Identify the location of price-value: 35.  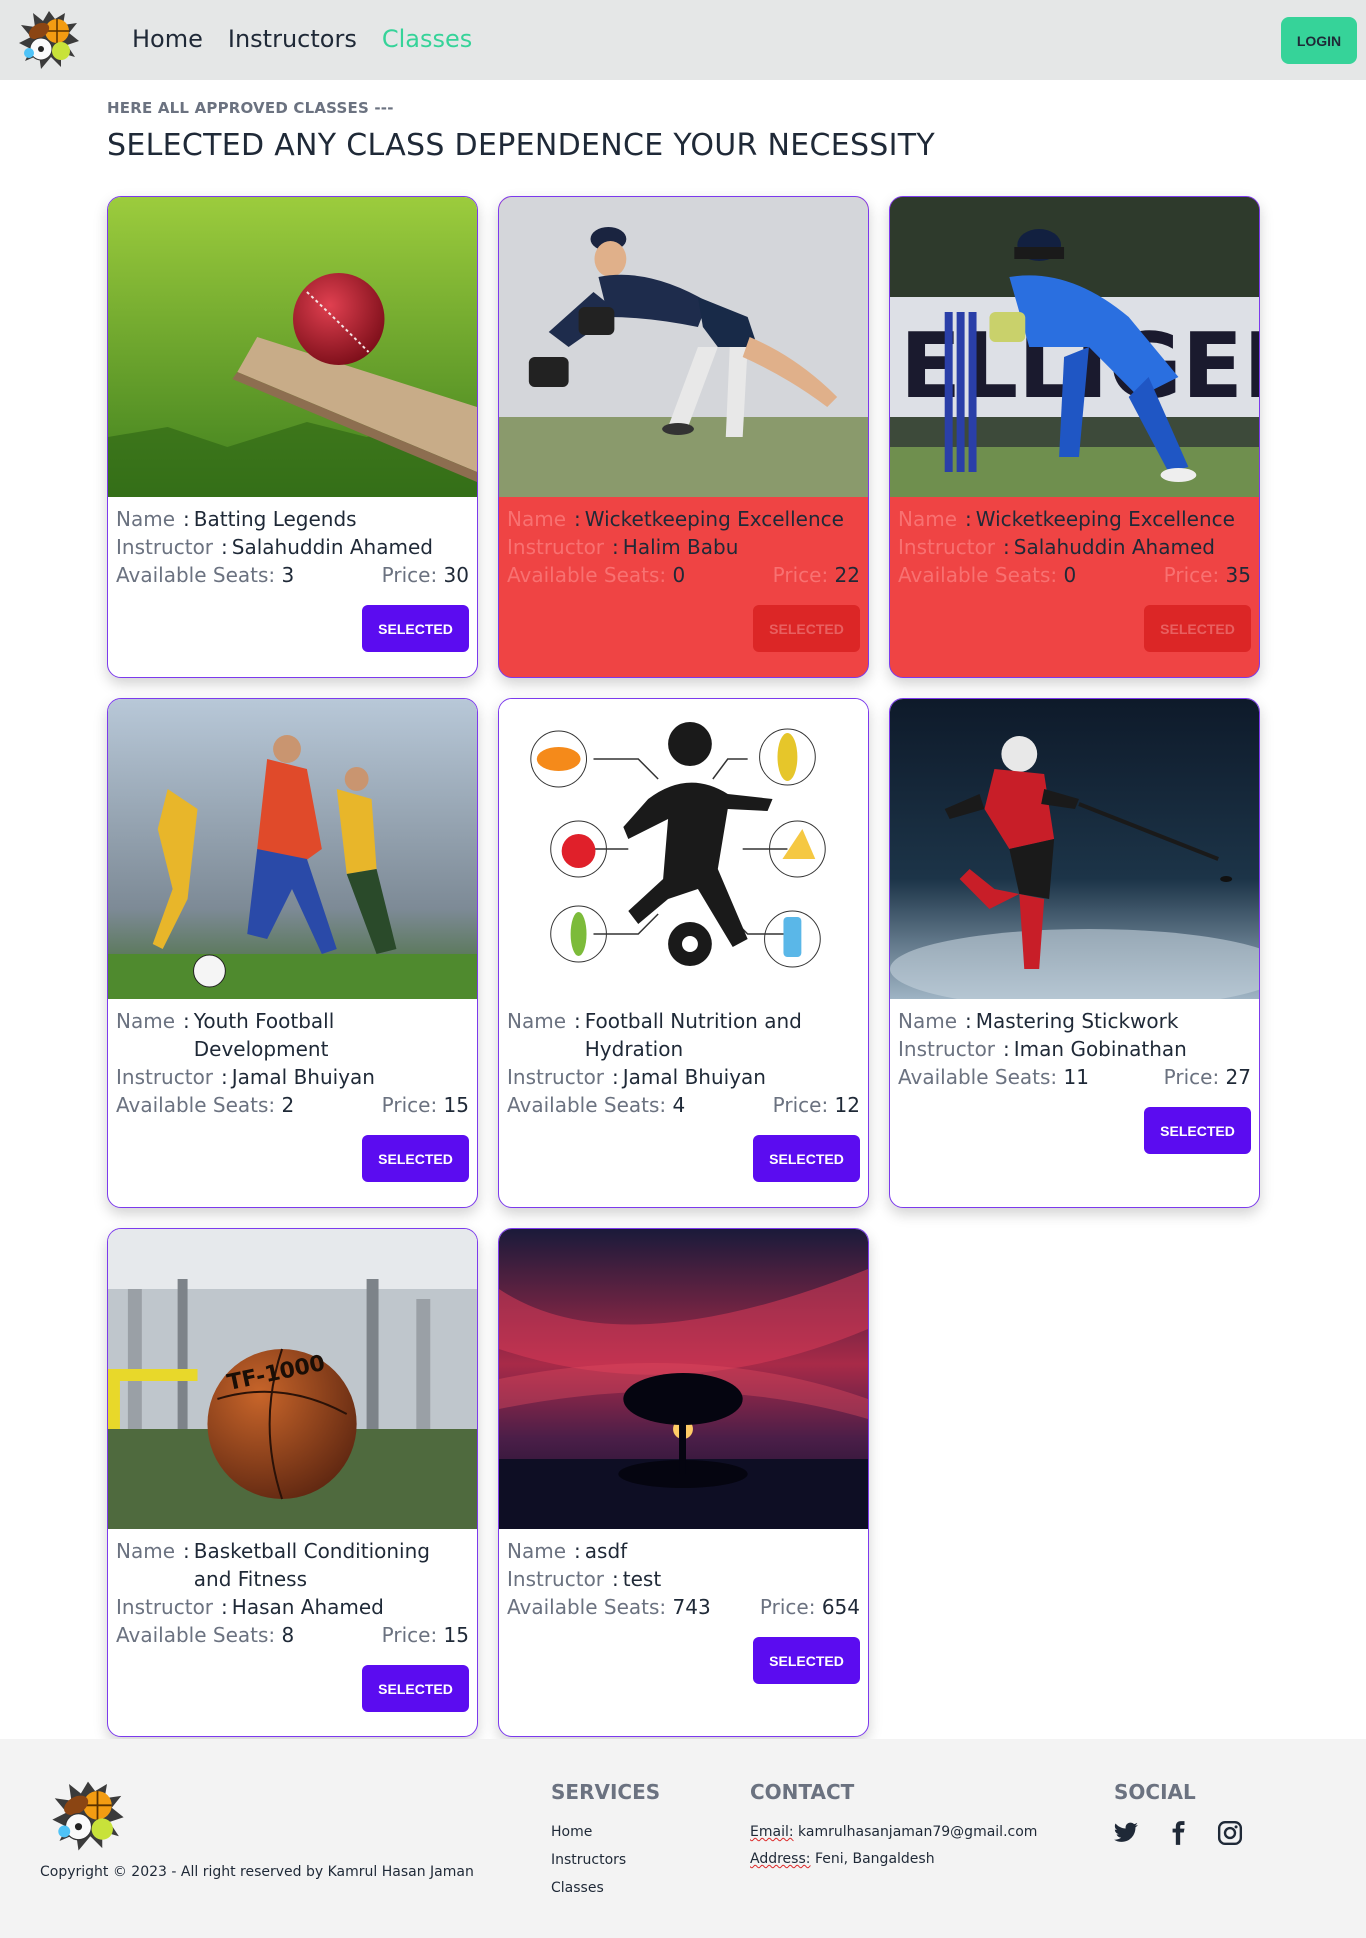
(1238, 575).